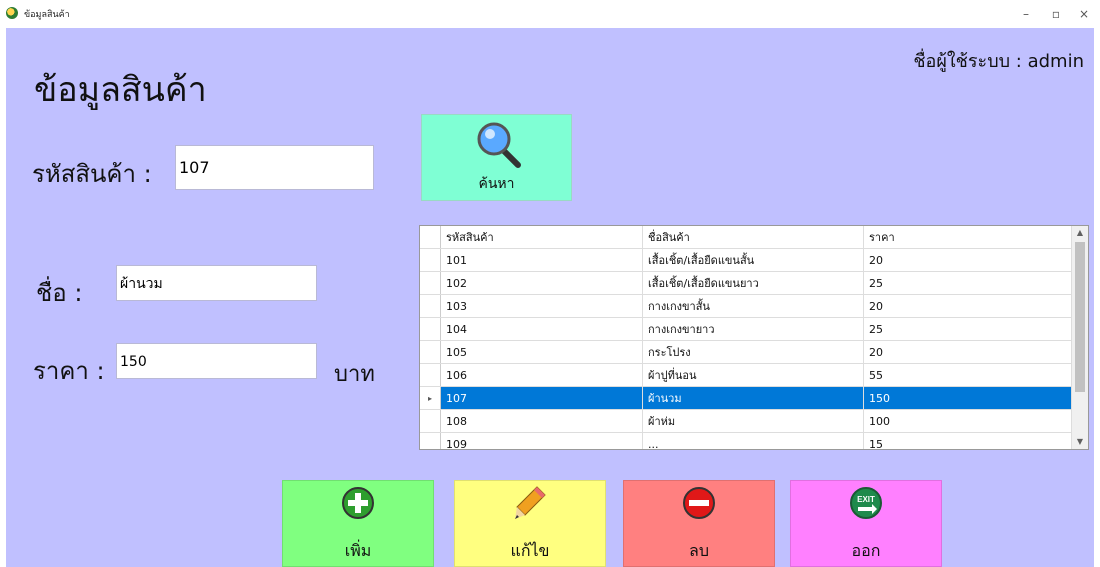 This screenshot has width=1100, height=567. What do you see at coordinates (541, 352) in the screenshot?
I see `cell-code: 105` at bounding box center [541, 352].